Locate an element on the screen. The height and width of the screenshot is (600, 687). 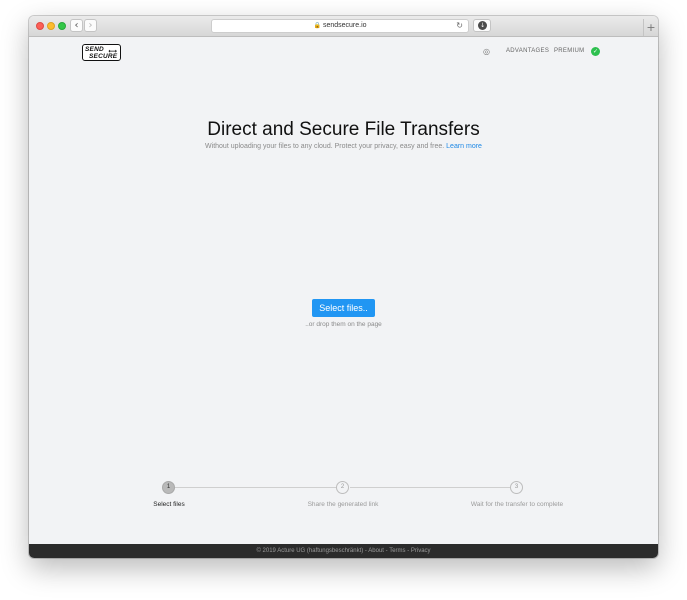
download-icon: ↓ is located at coordinates (482, 25).